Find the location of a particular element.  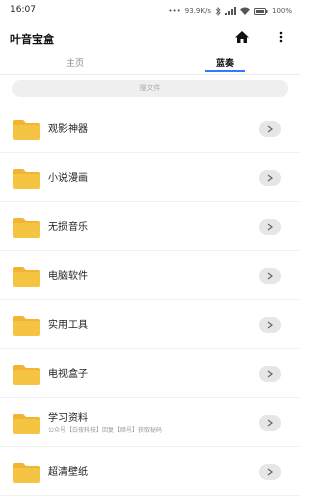

list-item: 超清壁纸 is located at coordinates (150, 471).